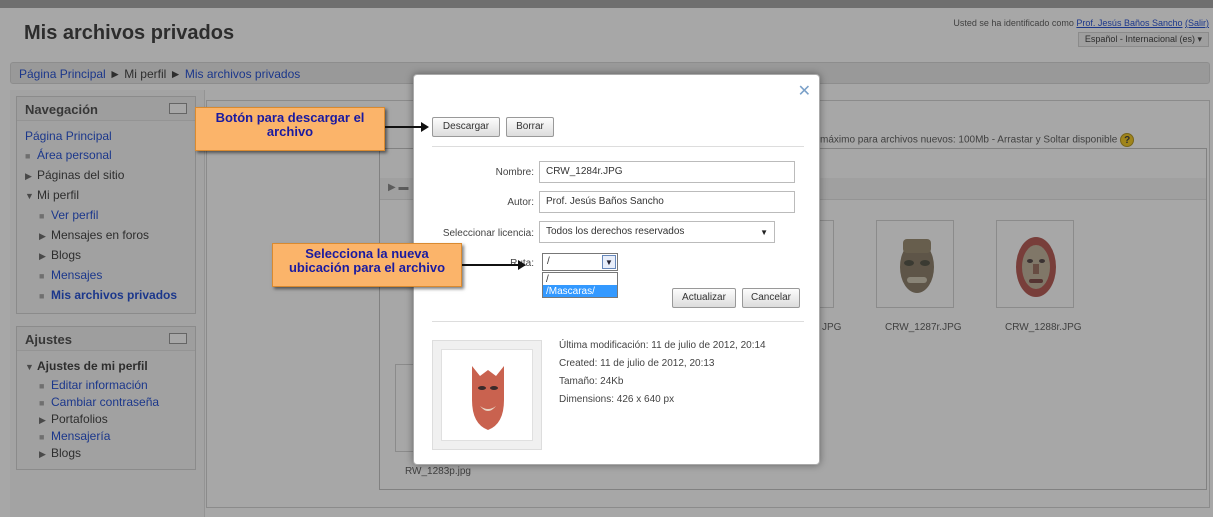 The height and width of the screenshot is (517, 1213). I want to click on download-button: Descargar, so click(466, 127).